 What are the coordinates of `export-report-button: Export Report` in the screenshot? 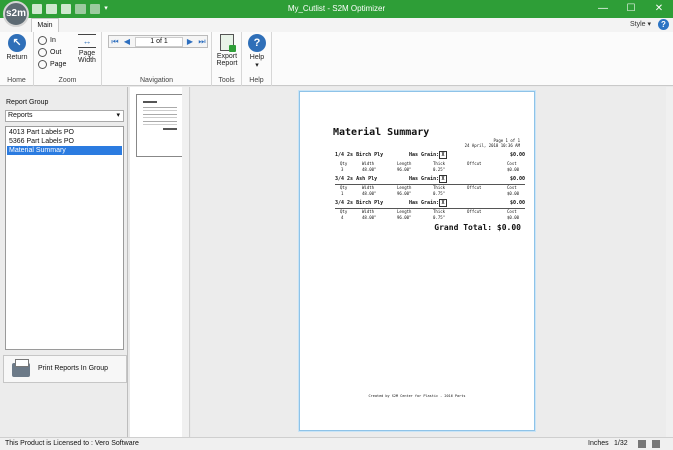 It's located at (227, 50).